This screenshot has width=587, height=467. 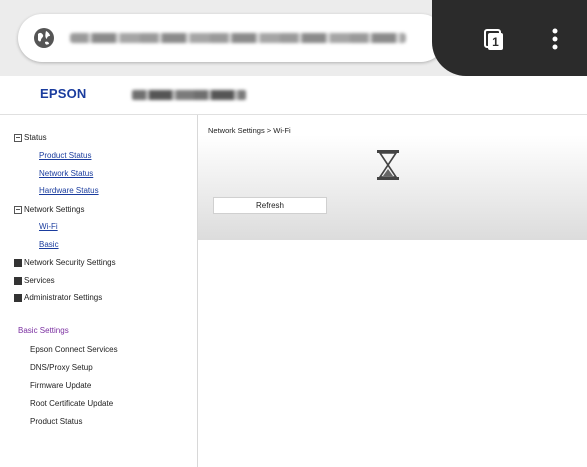 What do you see at coordinates (65, 155) in the screenshot?
I see `link-product-status: Product Status` at bounding box center [65, 155].